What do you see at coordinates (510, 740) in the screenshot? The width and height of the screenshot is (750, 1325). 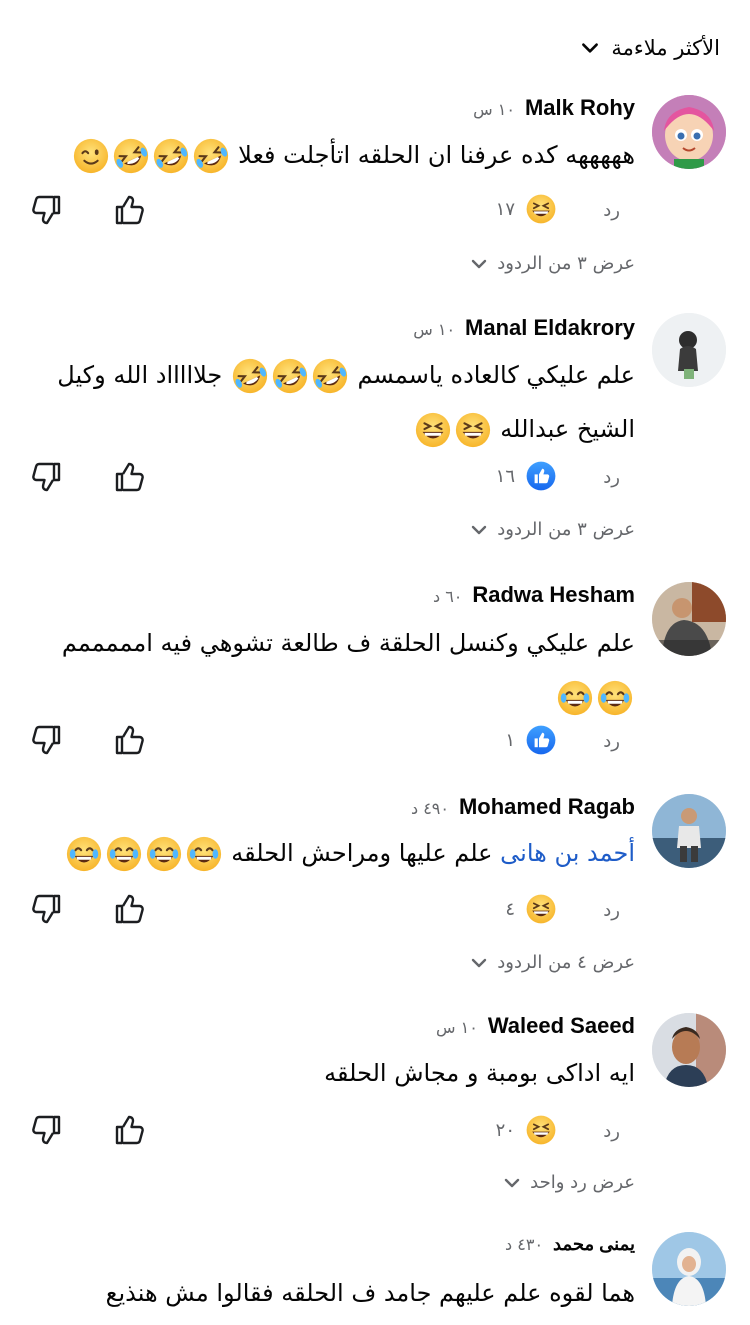 I see `reaction-count: ١` at bounding box center [510, 740].